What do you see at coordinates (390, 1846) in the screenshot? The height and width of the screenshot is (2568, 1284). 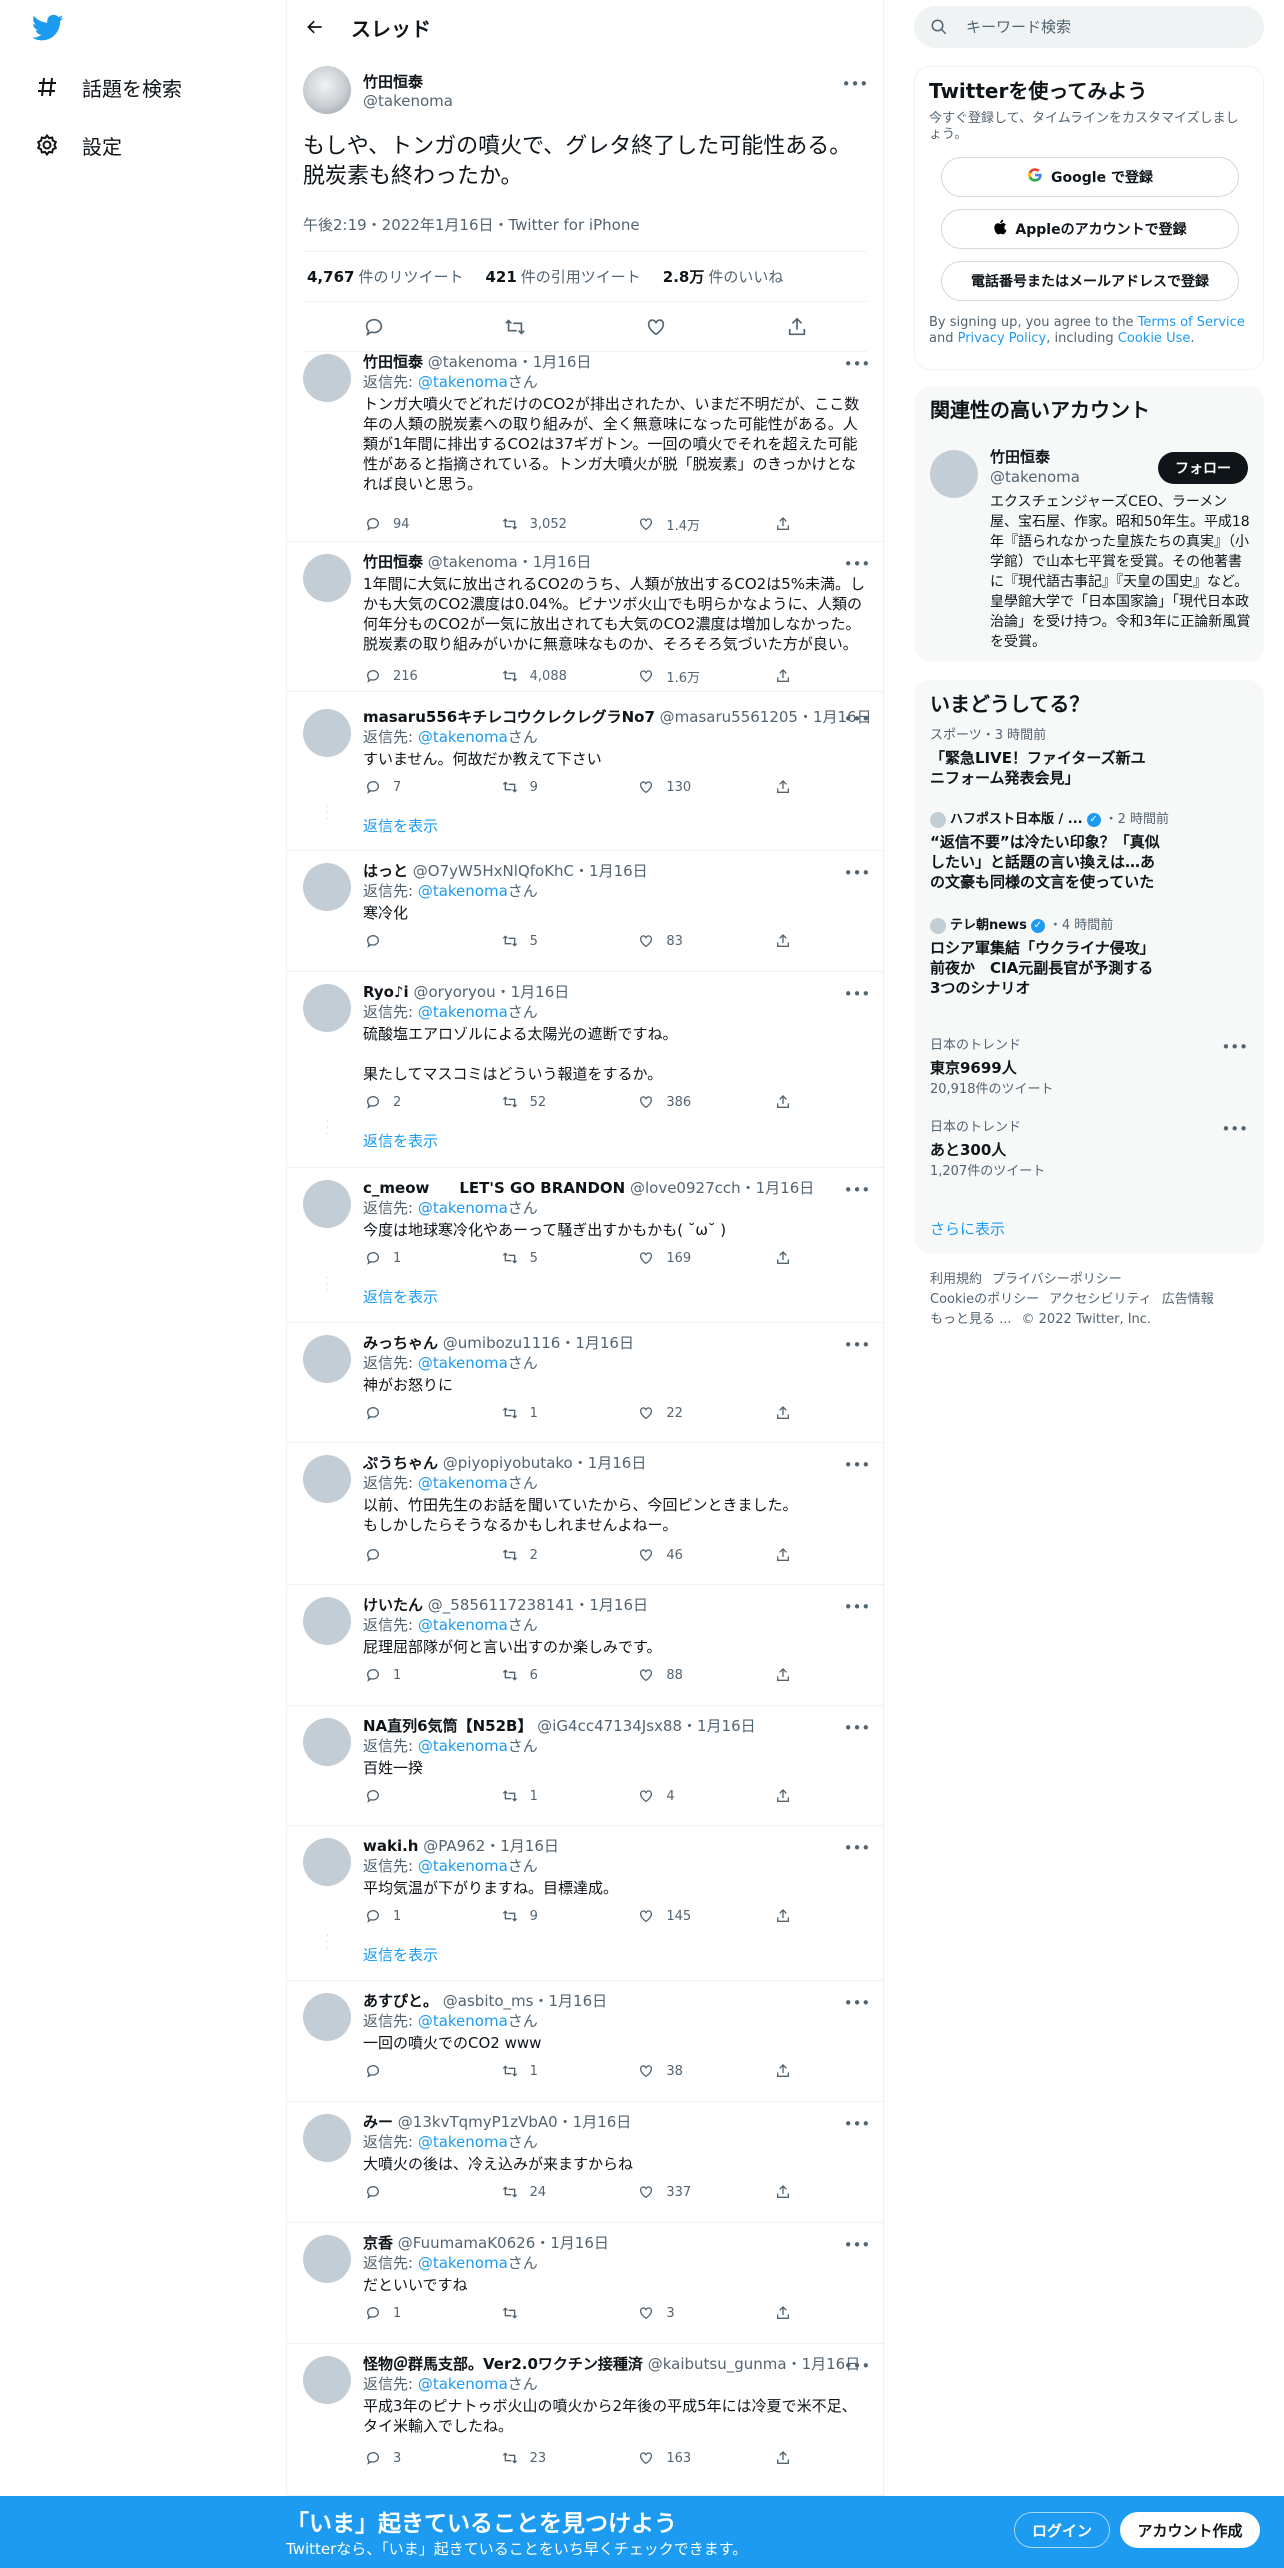 I see `reply-author-name: waki.h` at bounding box center [390, 1846].